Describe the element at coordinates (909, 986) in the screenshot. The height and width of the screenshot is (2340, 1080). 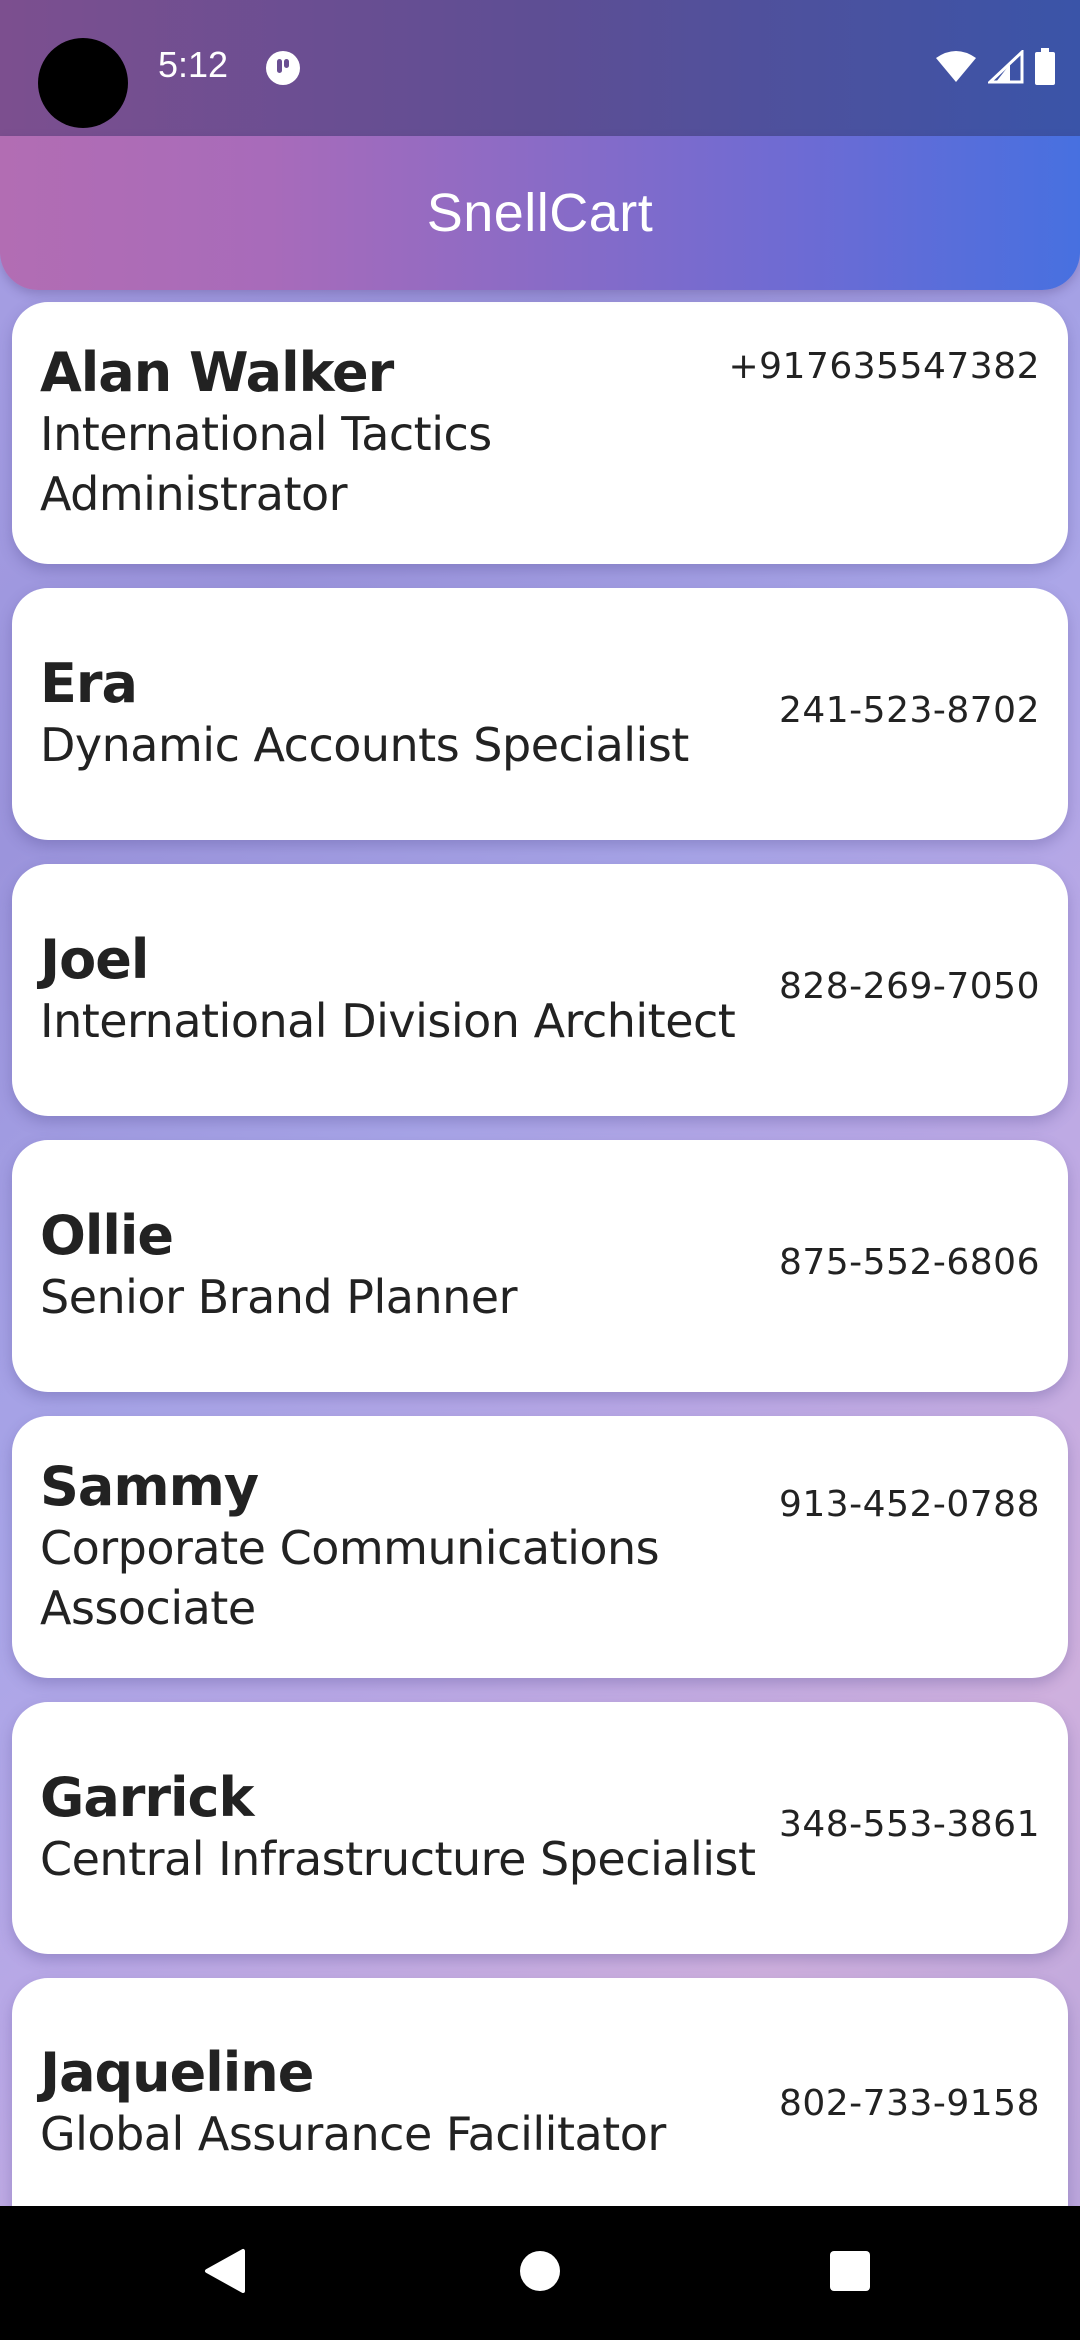
I see `contact-phone: 828-269-7050` at that location.